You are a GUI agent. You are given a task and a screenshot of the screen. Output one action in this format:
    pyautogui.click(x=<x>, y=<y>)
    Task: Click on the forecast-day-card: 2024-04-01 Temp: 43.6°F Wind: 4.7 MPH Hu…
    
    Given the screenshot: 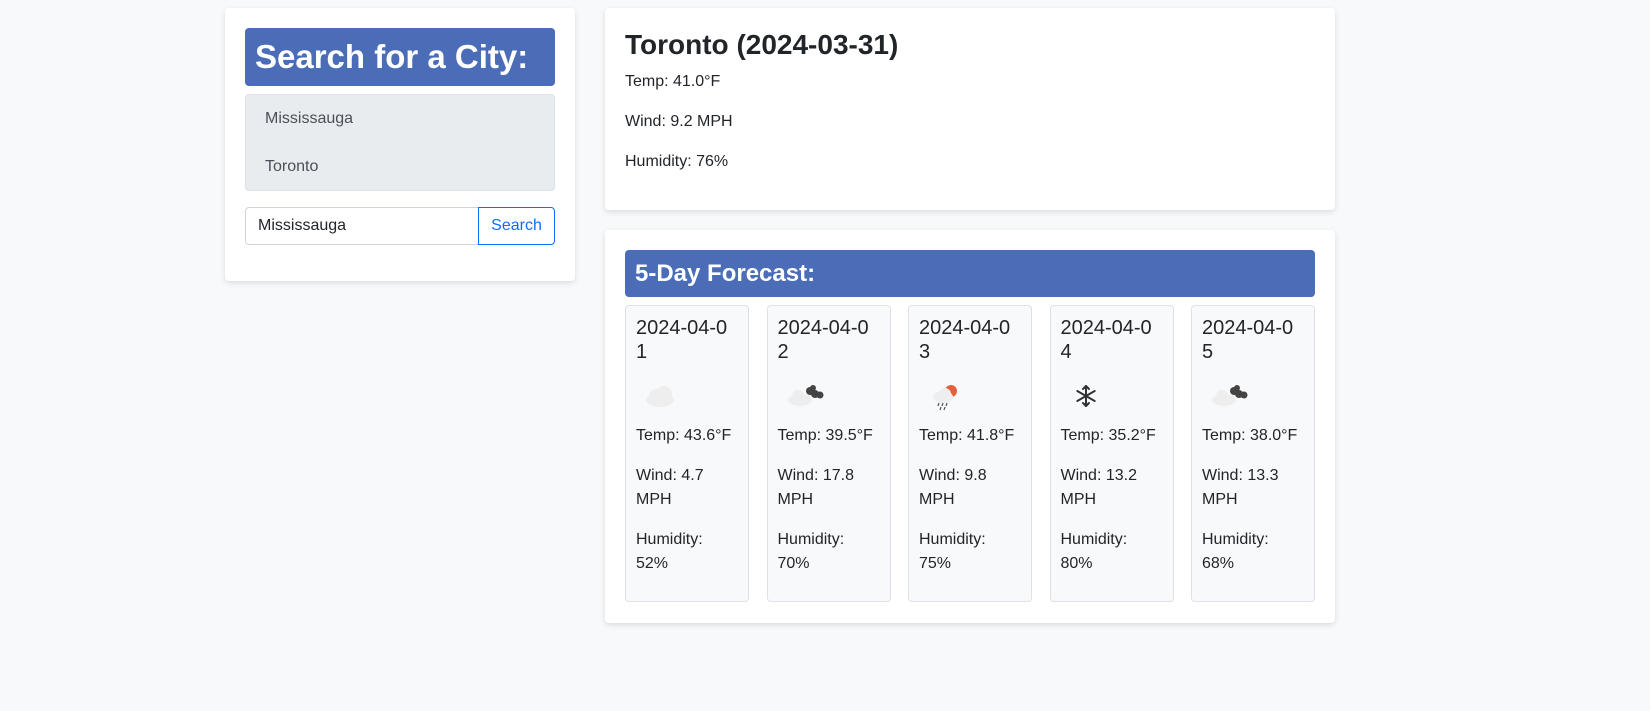 What is the action you would take?
    pyautogui.click(x=687, y=453)
    